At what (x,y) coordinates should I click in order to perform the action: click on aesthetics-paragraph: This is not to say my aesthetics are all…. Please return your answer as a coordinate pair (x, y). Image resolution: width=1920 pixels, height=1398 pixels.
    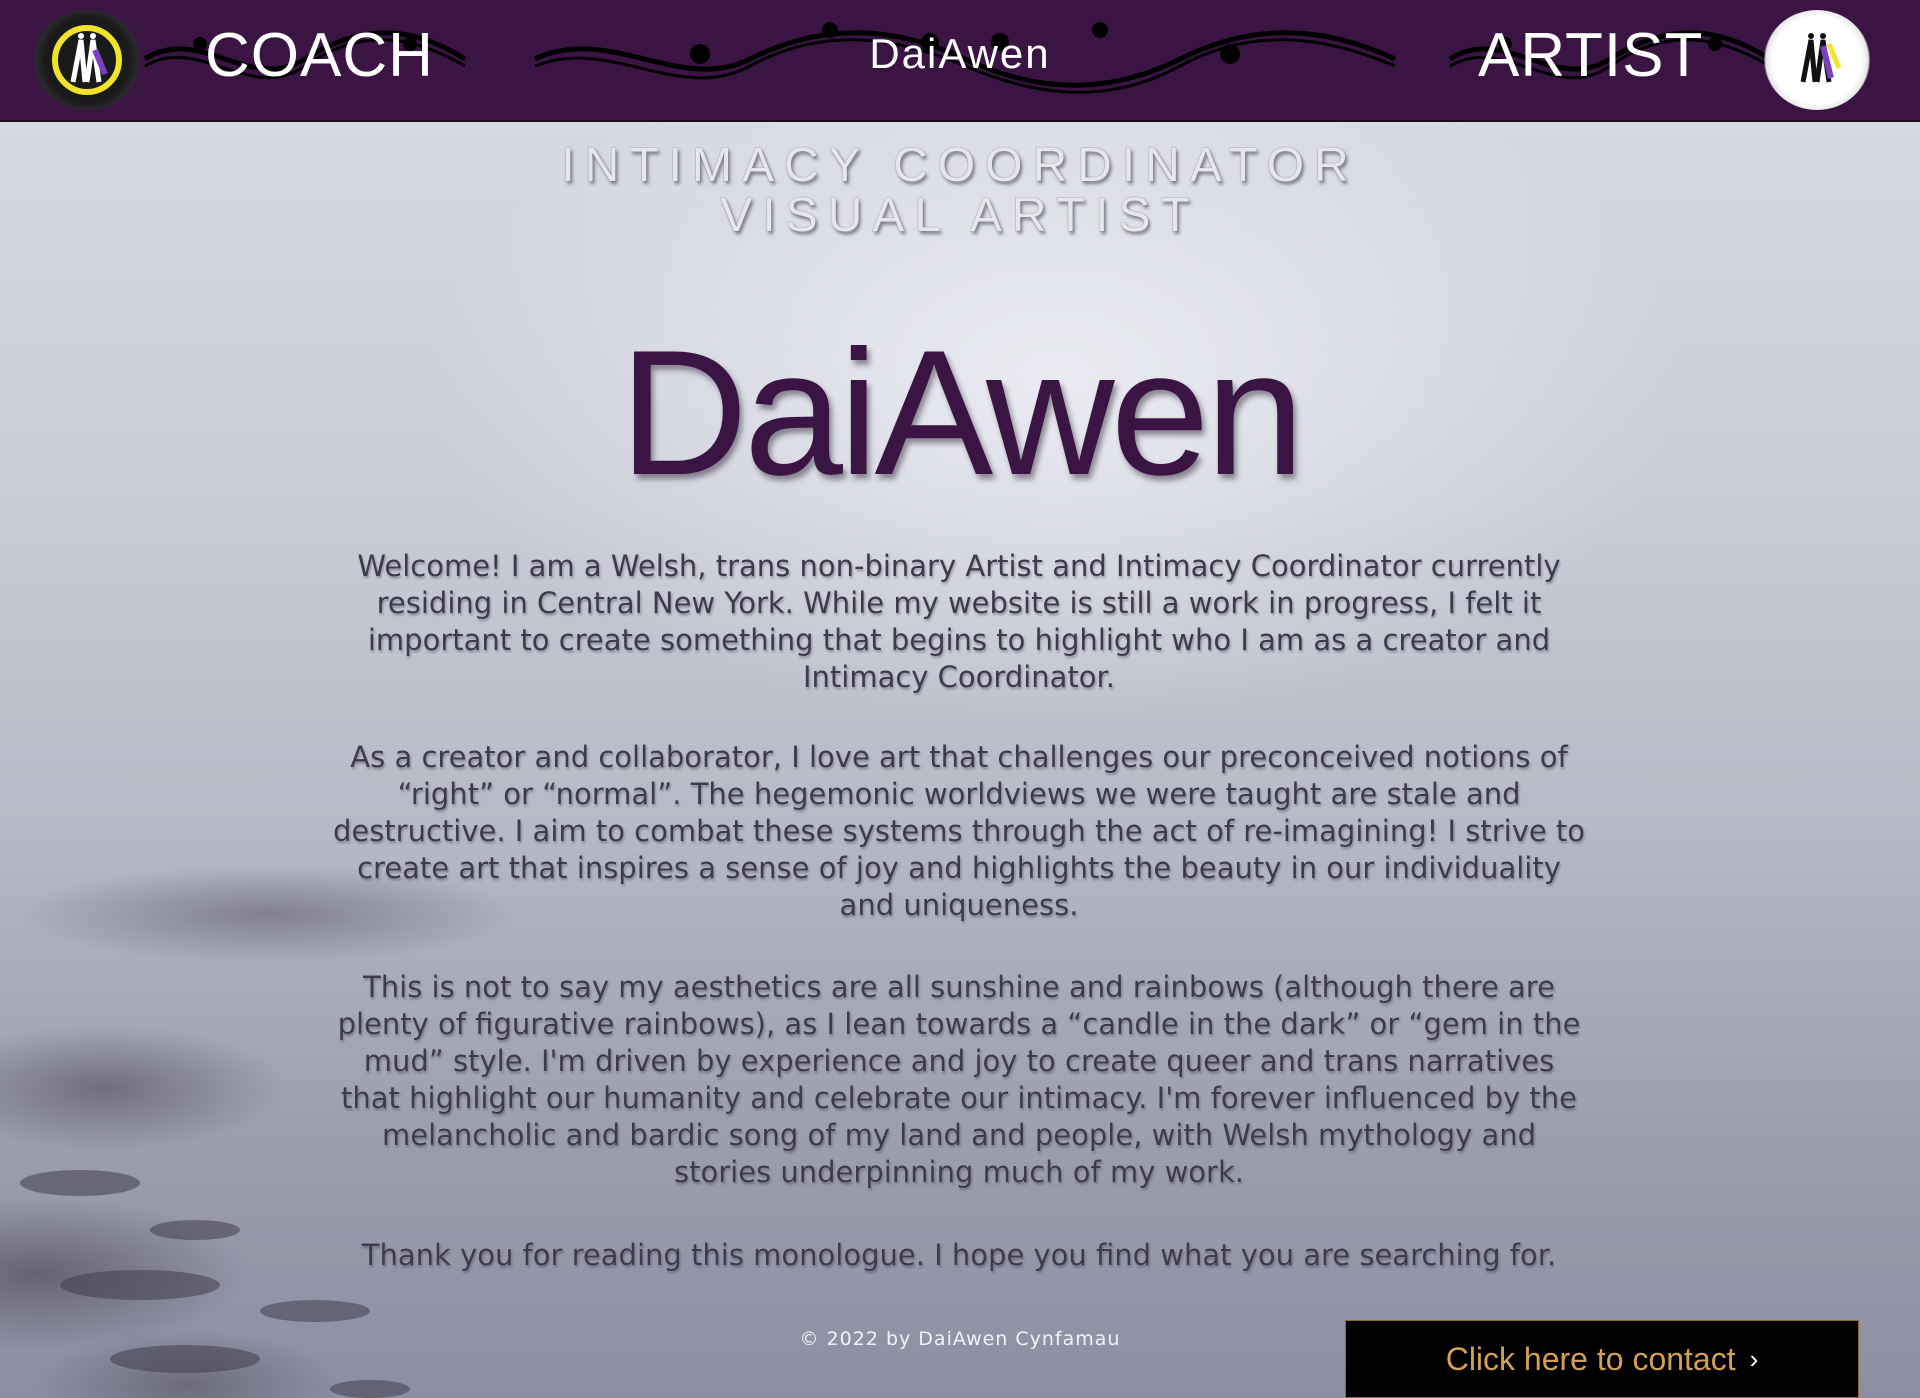
    Looking at the image, I should click on (959, 1079).